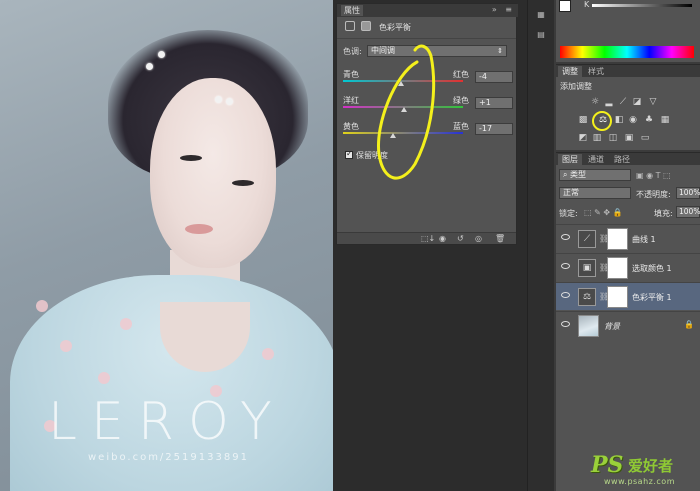 This screenshot has width=700, height=491. Describe the element at coordinates (688, 193) in the screenshot. I see `opacity-field: 100%` at that location.